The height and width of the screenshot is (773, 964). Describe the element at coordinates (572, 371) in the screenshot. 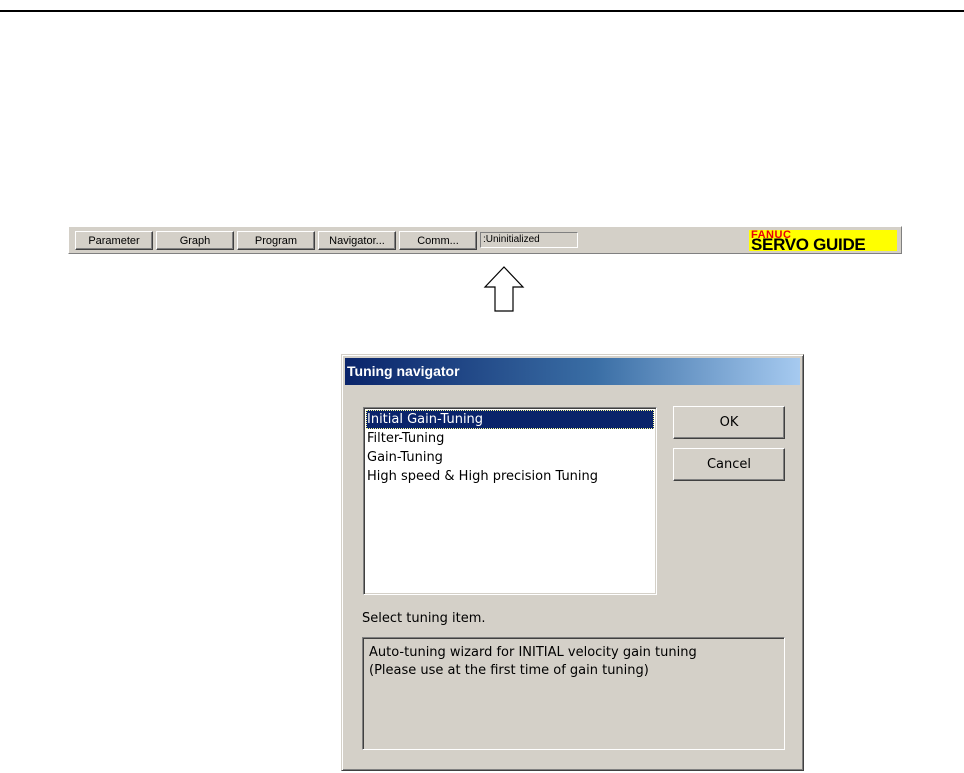

I see `dialog-title: Tuning navigator` at that location.